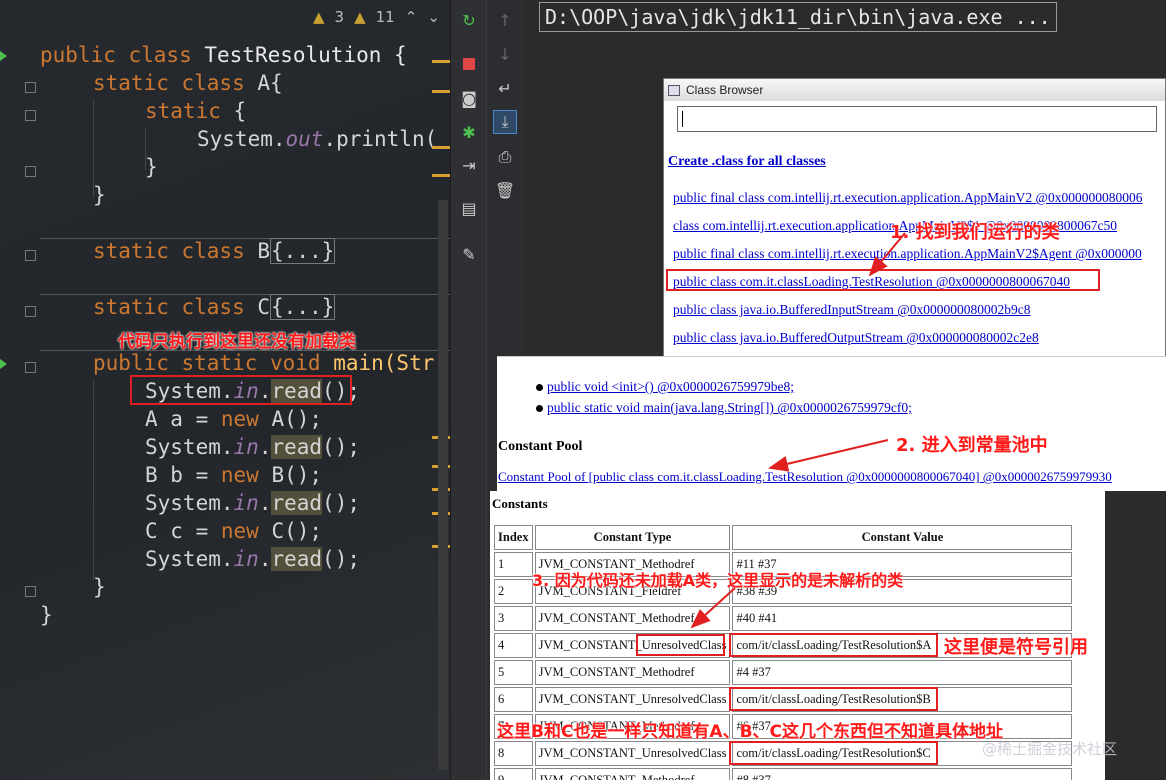 The image size is (1166, 780). What do you see at coordinates (469, 20) in the screenshot?
I see `rerun-icon: ↻` at bounding box center [469, 20].